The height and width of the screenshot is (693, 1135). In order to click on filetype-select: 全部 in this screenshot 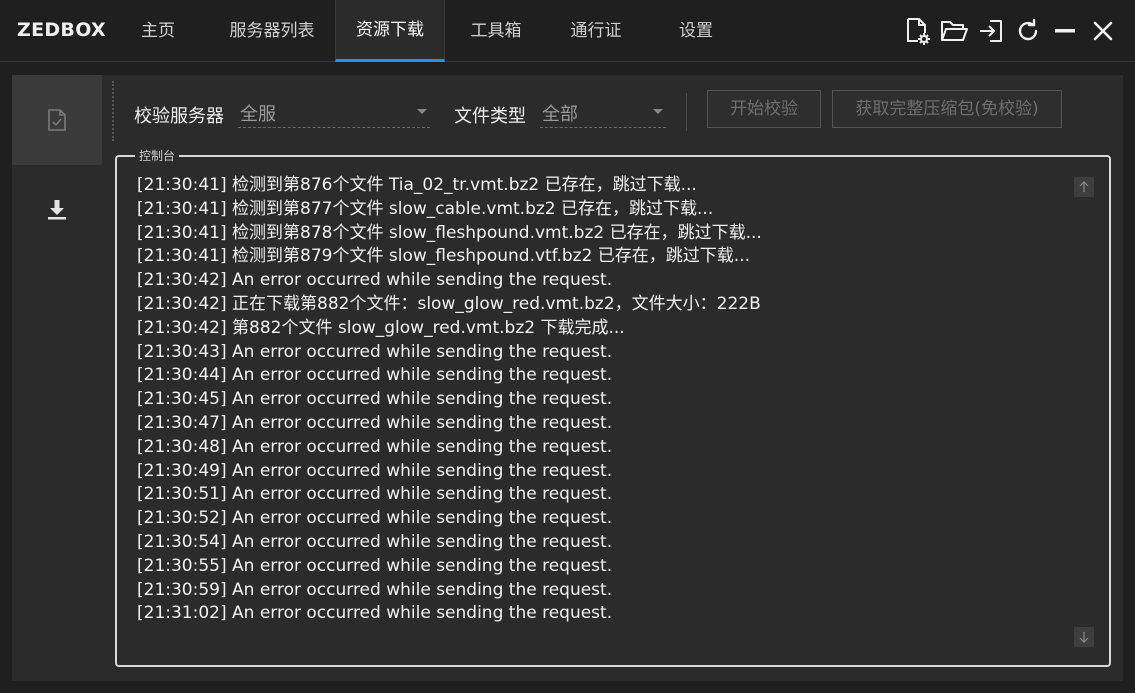, I will do `click(603, 111)`.